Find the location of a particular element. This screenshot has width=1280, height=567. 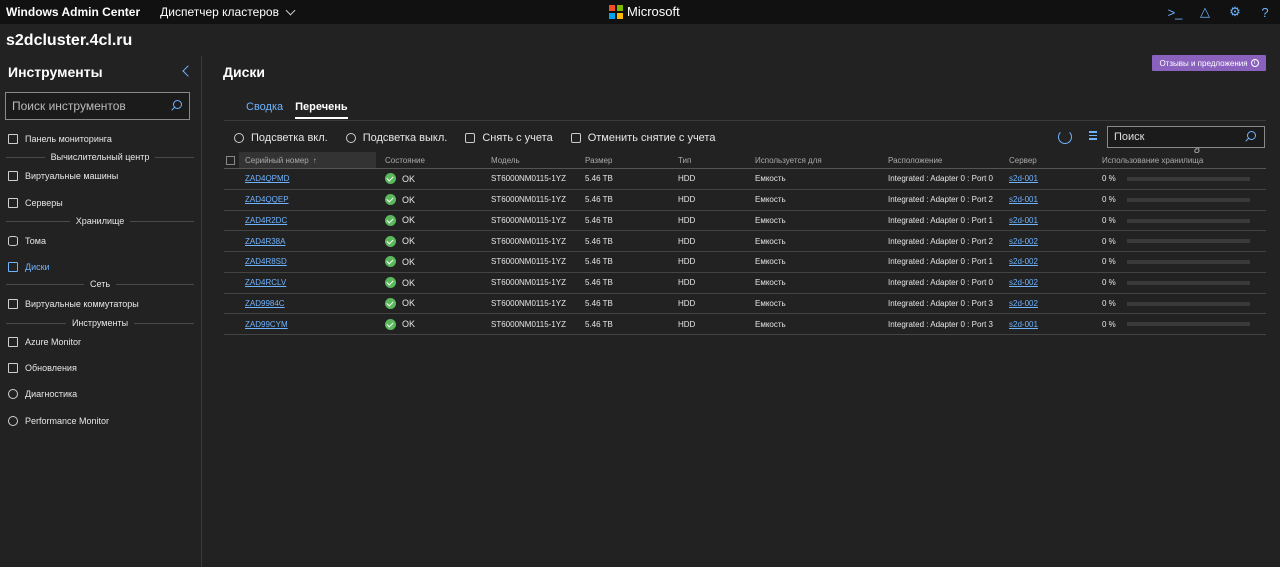

sort-up-icon: ↑ is located at coordinates (314, 160).